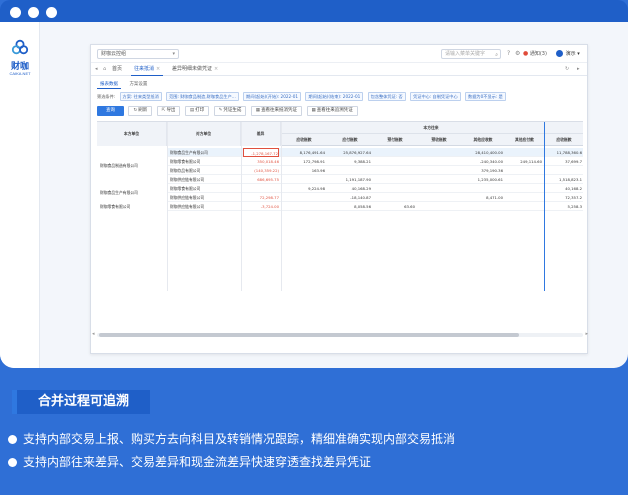 The width and height of the screenshot is (628, 495). Describe the element at coordinates (93, 334) in the screenshot. I see `scroll-left-icon: ◂` at that location.